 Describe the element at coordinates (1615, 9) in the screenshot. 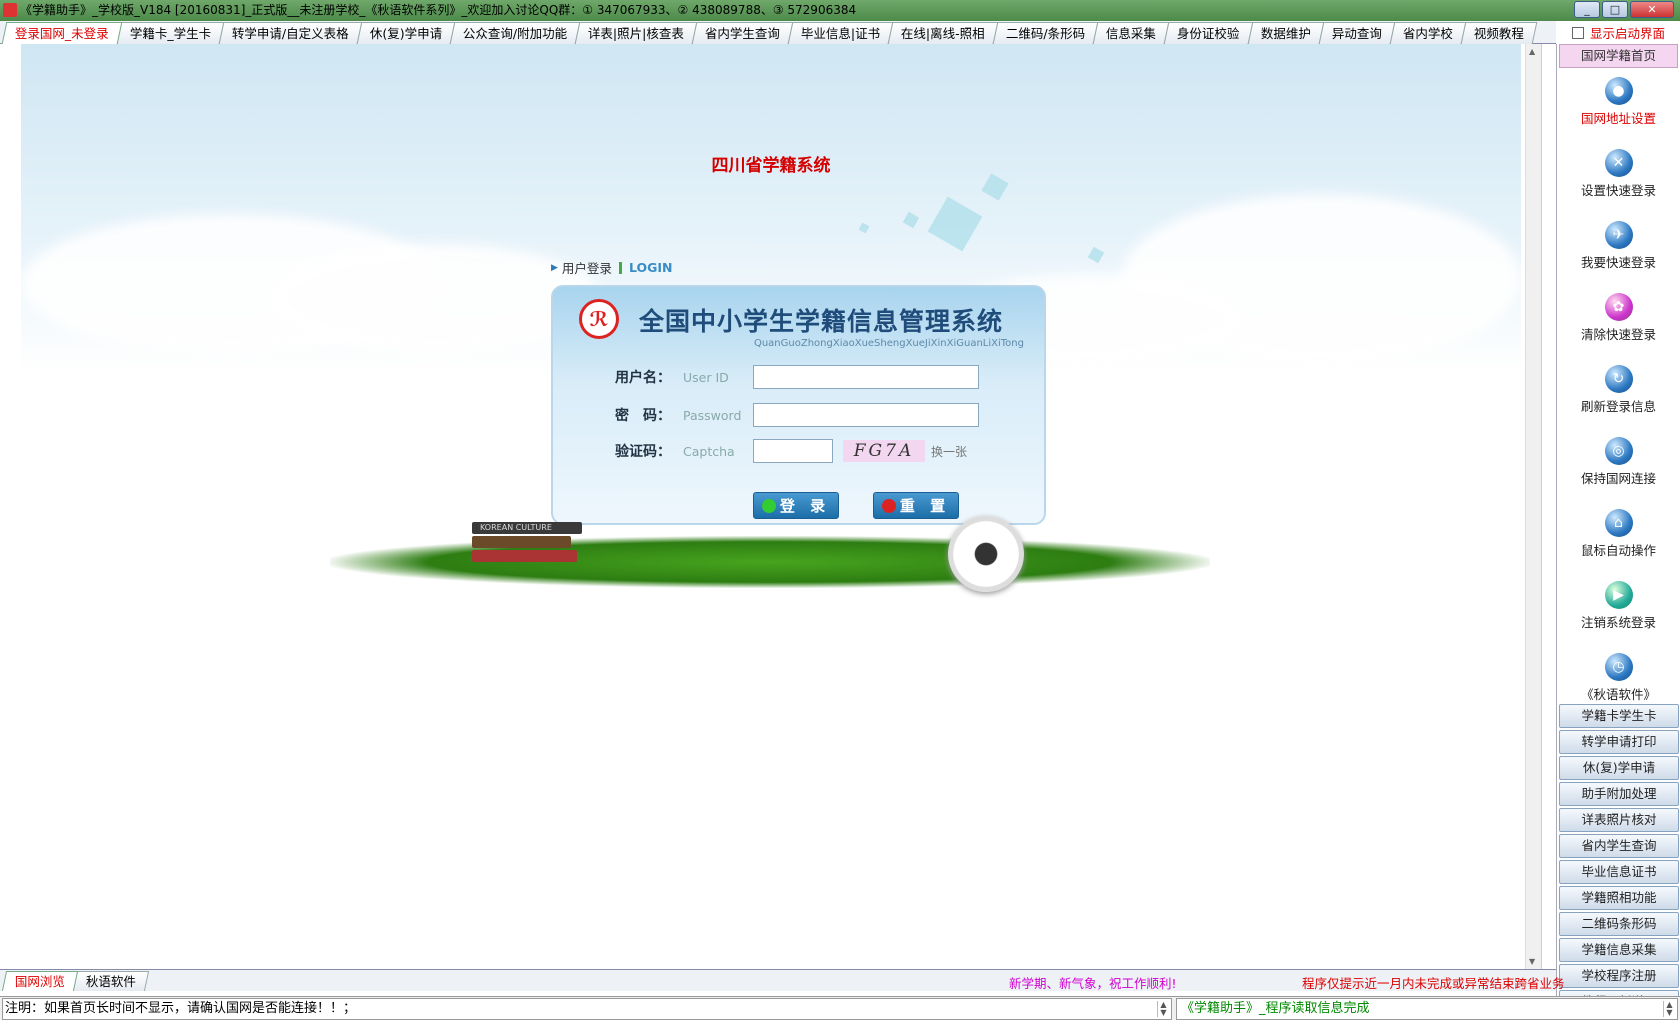

I see `maximize-icon: □` at that location.